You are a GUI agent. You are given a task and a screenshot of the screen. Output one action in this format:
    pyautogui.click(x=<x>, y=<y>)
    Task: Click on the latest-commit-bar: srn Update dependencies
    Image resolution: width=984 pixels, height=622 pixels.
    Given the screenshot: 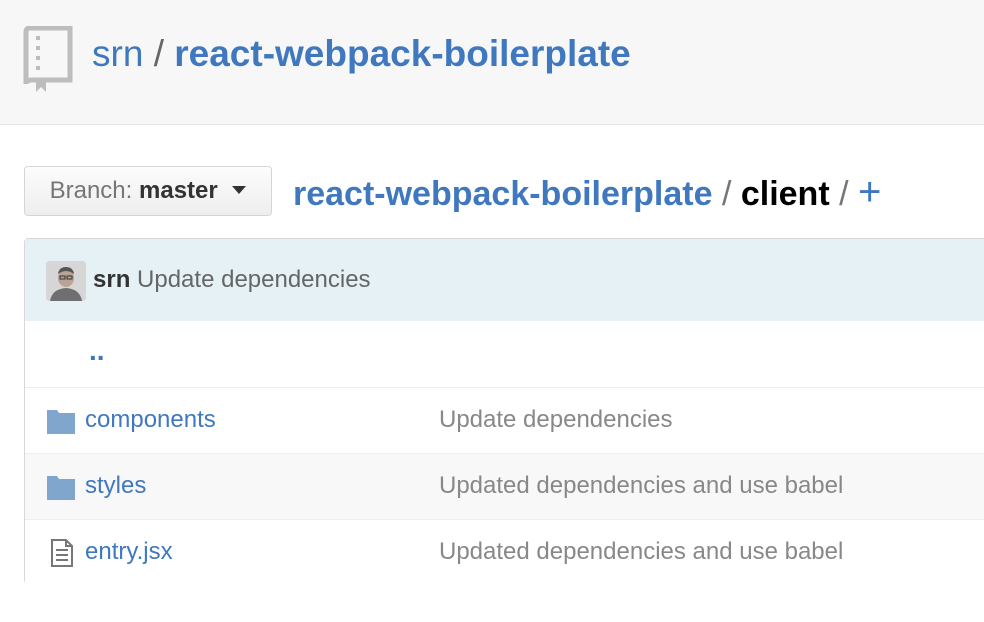 What is the action you would take?
    pyautogui.click(x=504, y=280)
    